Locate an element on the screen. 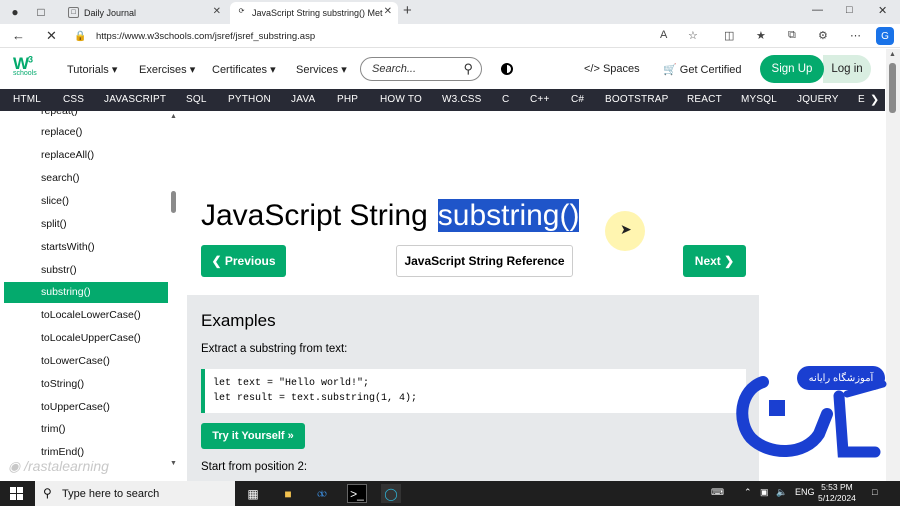  spaces-link: </> Spaces is located at coordinates (612, 69).